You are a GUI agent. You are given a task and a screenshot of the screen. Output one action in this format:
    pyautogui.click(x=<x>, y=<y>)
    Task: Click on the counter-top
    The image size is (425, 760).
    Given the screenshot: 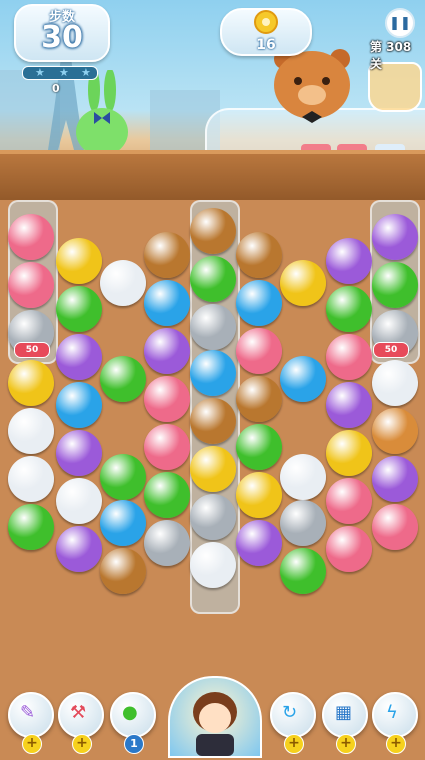 What is the action you would take?
    pyautogui.click(x=212, y=175)
    